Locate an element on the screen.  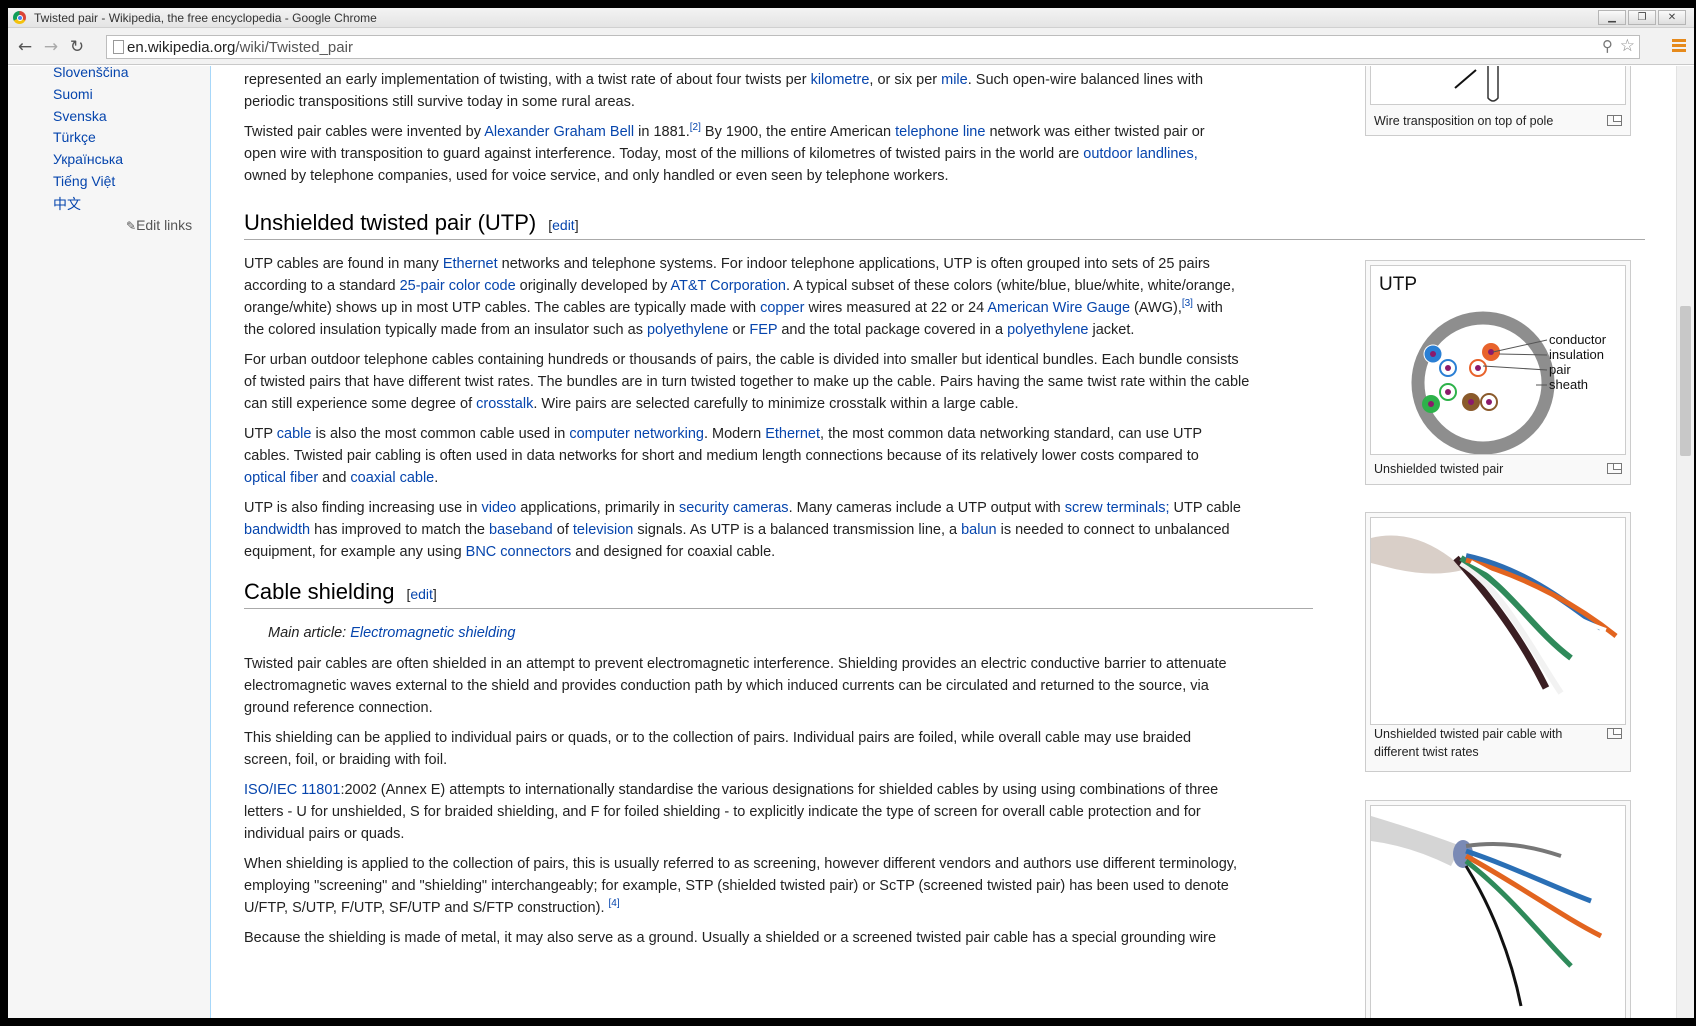
link-baseband: baseband is located at coordinates (521, 530).